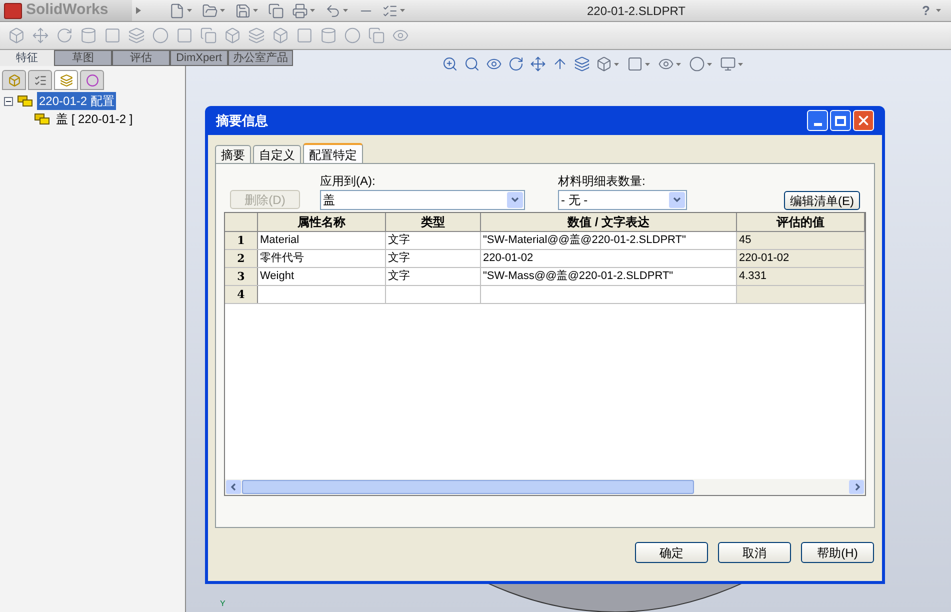 Image resolution: width=951 pixels, height=612 pixels. What do you see at coordinates (322, 222) in the screenshot?
I see `column-header: 属性名称` at bounding box center [322, 222].